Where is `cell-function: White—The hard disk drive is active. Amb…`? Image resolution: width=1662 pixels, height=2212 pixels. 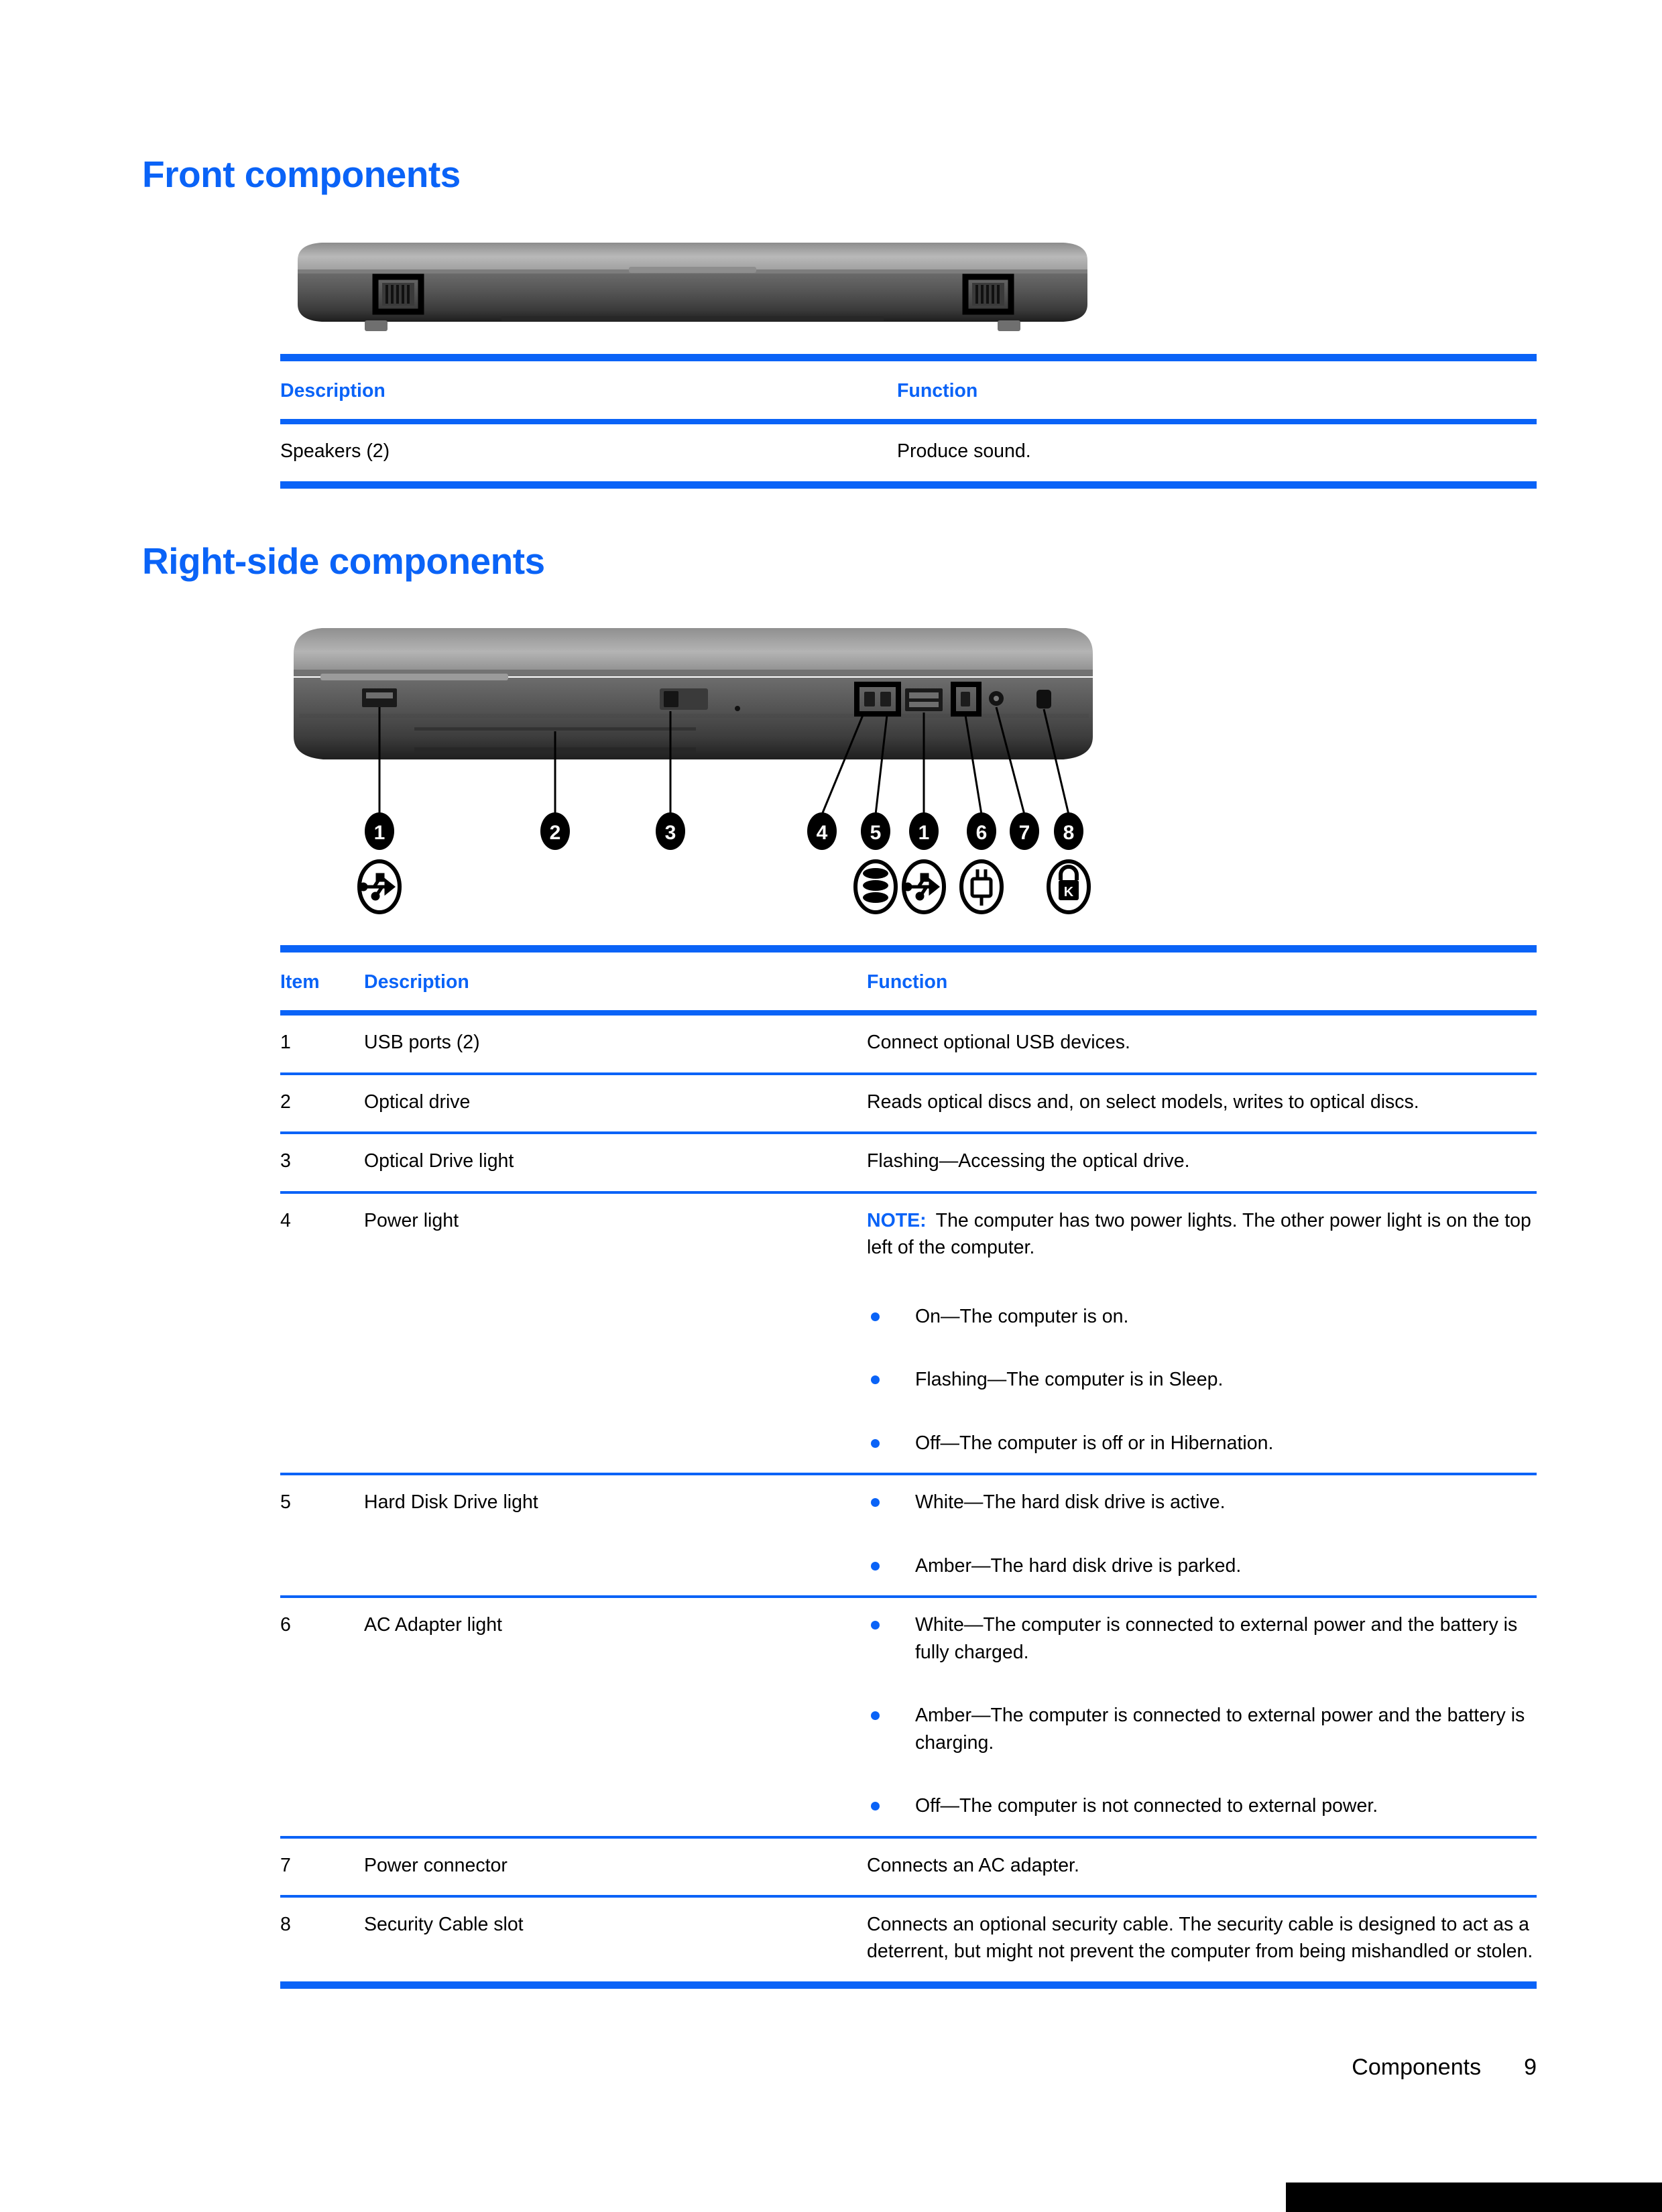 cell-function: White—The hard disk drive is active. Amb… is located at coordinates (1202, 1535).